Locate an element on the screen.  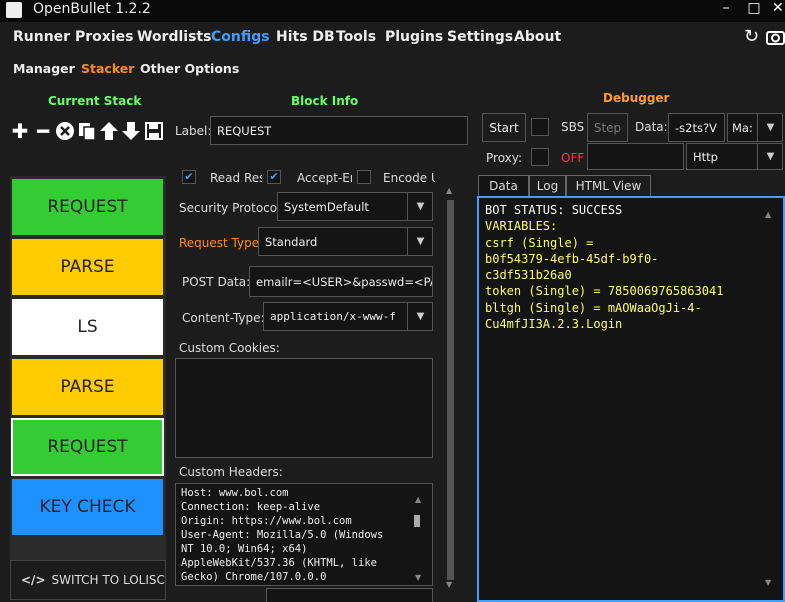
close-icon: ✕ is located at coordinates (778, 9).